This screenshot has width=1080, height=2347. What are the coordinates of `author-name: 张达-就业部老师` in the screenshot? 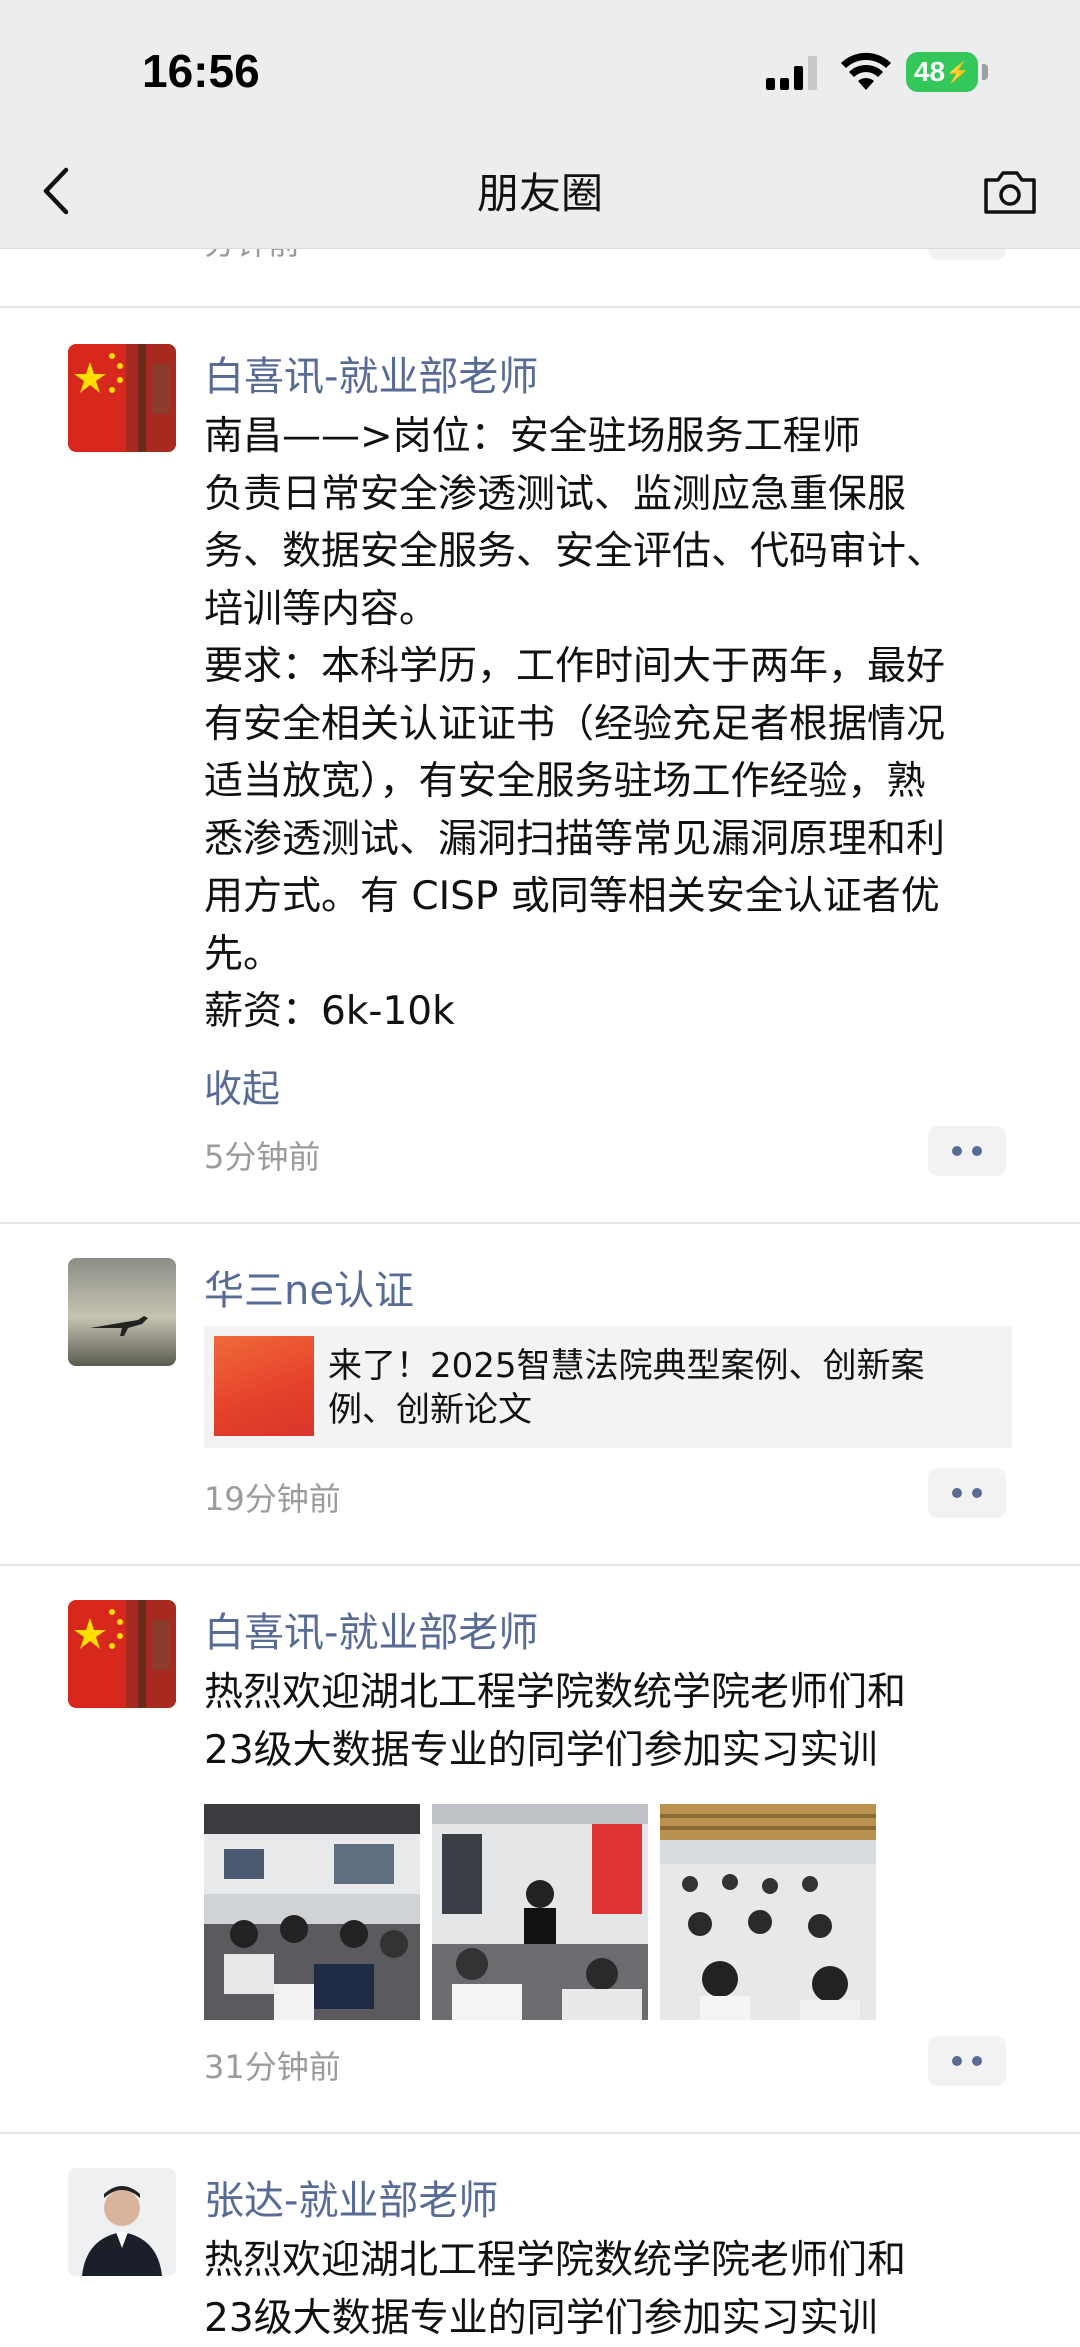 It's located at (351, 2197).